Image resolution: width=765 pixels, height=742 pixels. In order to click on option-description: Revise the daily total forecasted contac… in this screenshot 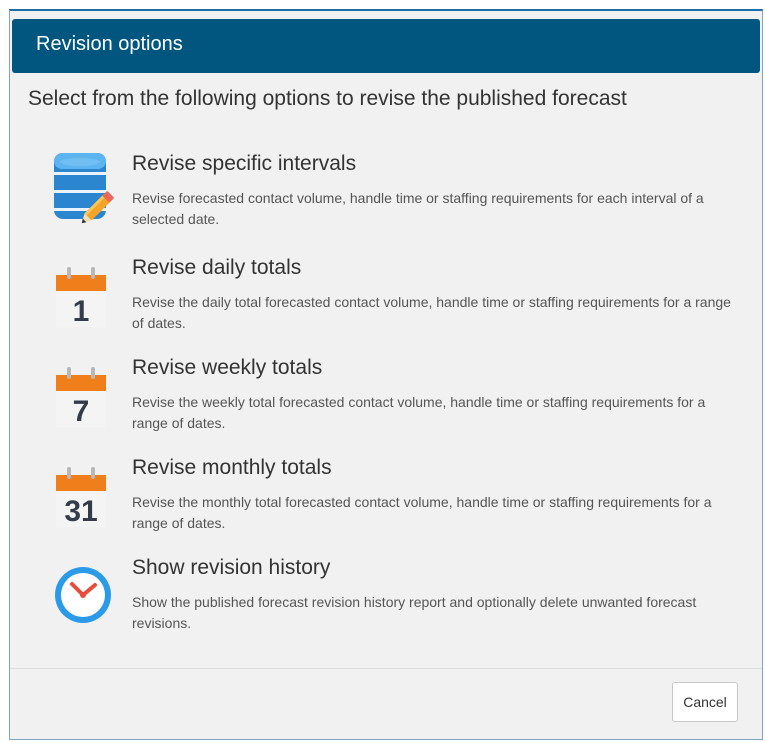, I will do `click(431, 312)`.